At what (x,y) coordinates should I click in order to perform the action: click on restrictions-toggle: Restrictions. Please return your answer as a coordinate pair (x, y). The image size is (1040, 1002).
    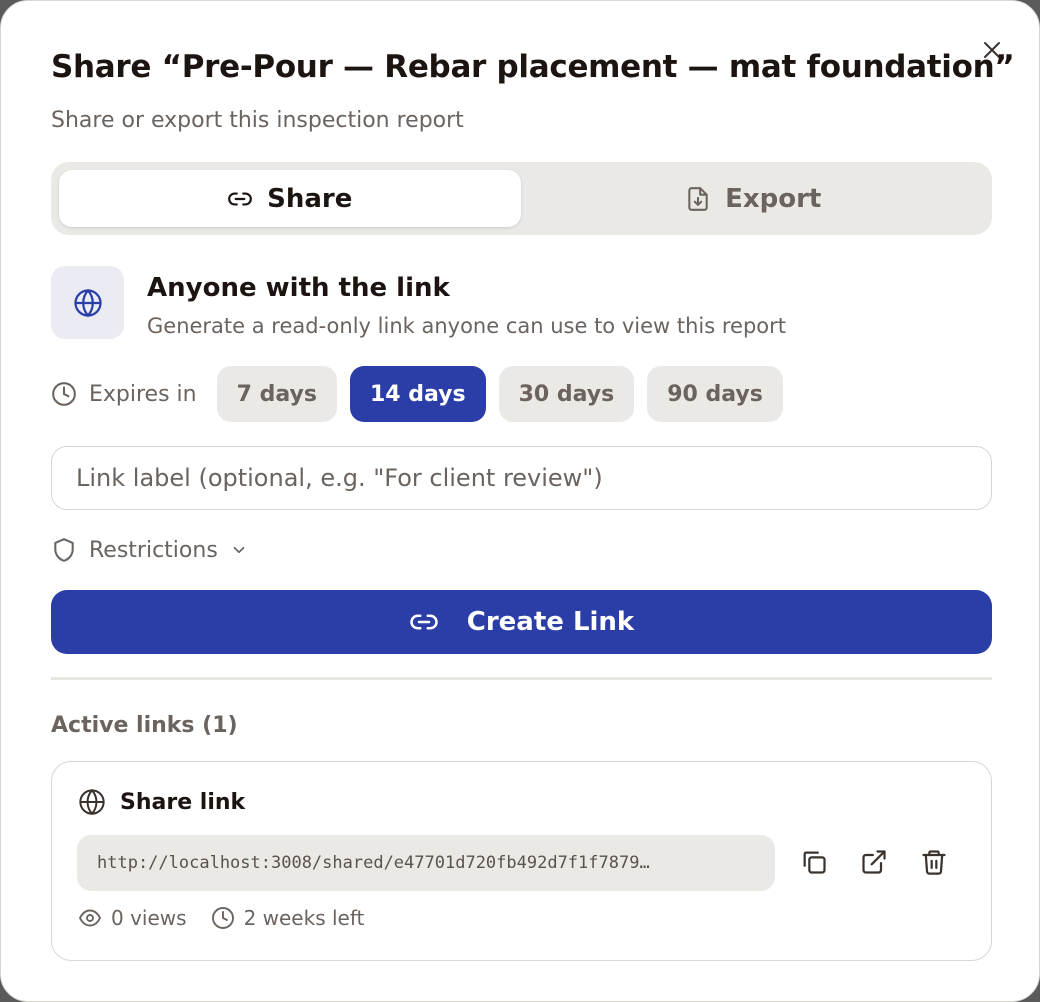
    Looking at the image, I should click on (149, 550).